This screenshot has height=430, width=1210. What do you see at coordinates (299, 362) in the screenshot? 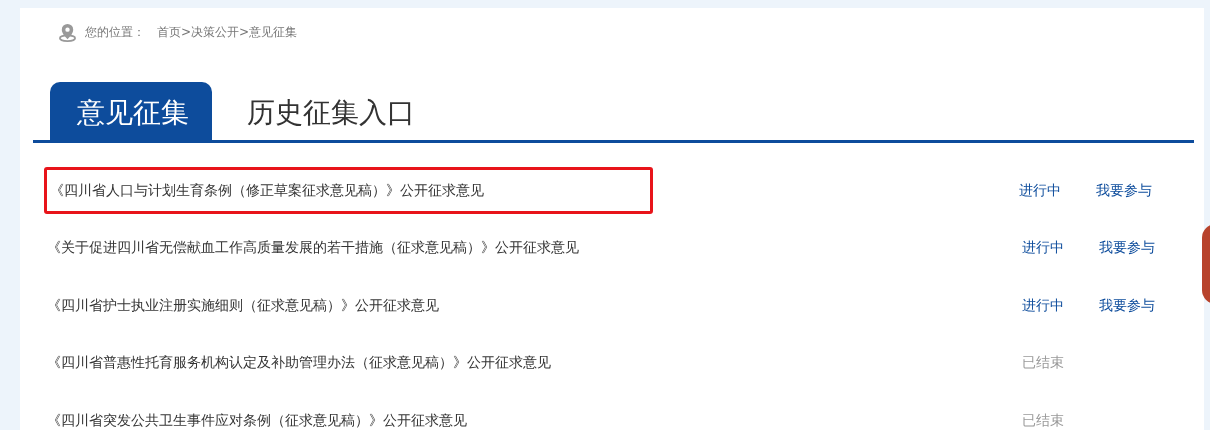
I see `item-title-link: 《四川省普惠性托育服务机构认定及补助管理办法（征求意见稿）》公开征求意见` at bounding box center [299, 362].